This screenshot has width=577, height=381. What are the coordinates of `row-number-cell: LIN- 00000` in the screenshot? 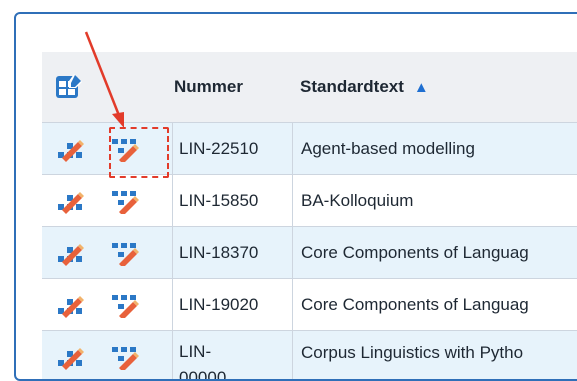 It's located at (232, 356).